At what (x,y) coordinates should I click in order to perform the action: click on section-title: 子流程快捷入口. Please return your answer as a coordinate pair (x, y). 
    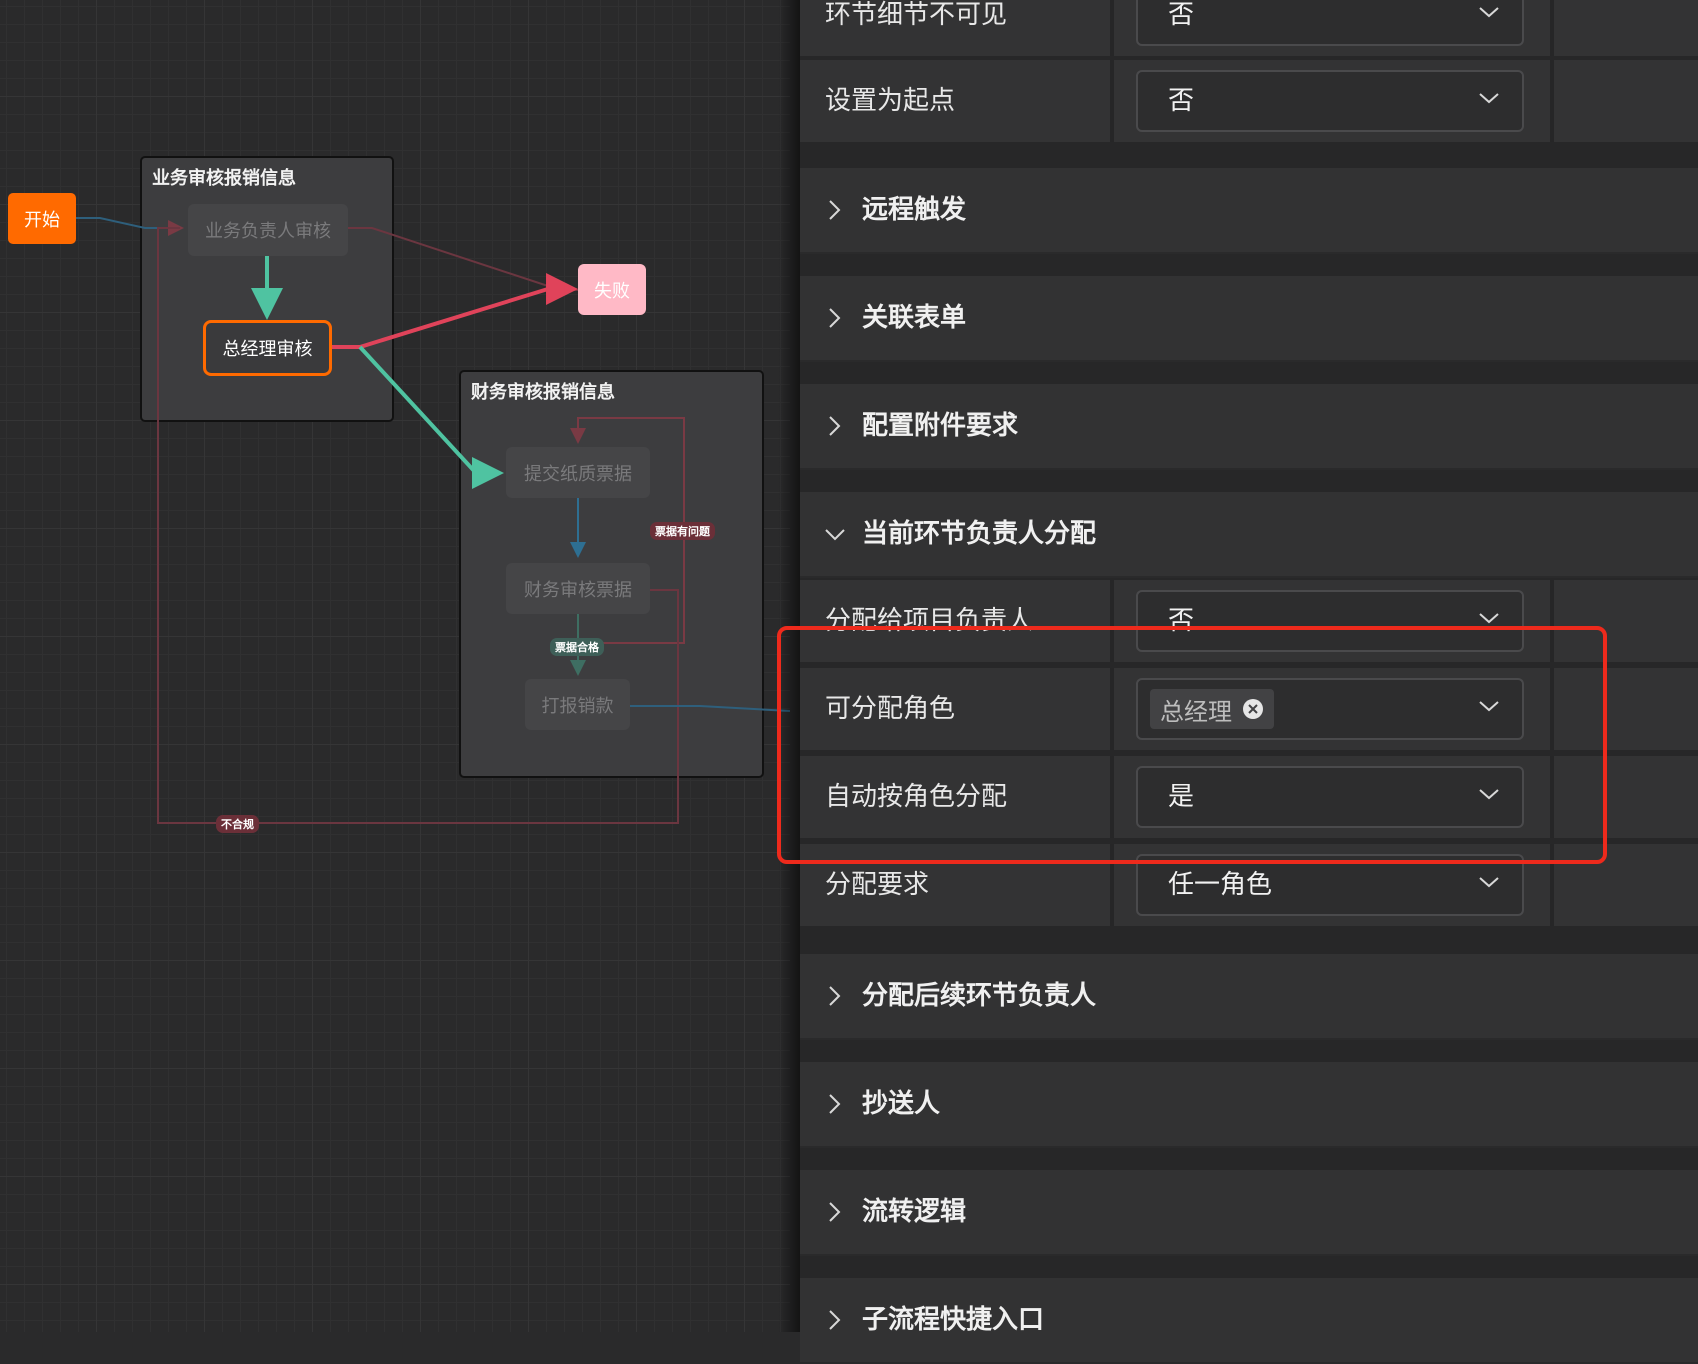
    Looking at the image, I should click on (953, 1320).